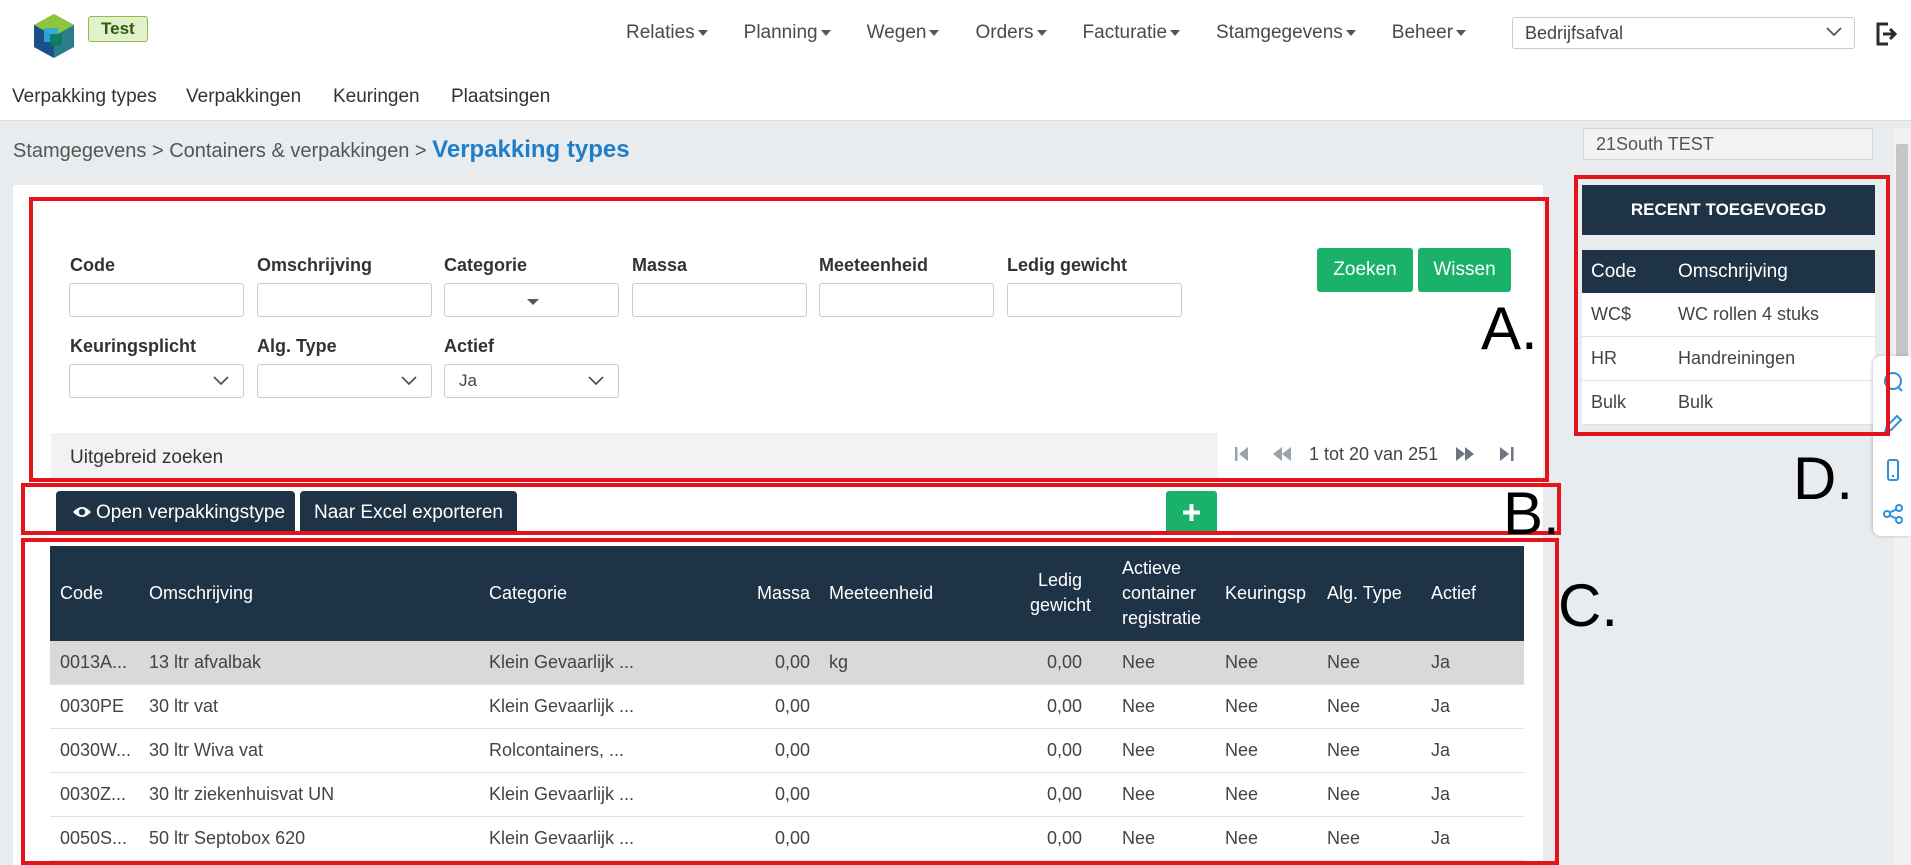 The image size is (1911, 865). Describe the element at coordinates (874, 265) in the screenshot. I see `meeteenheid-label: Meeteenheid` at that location.